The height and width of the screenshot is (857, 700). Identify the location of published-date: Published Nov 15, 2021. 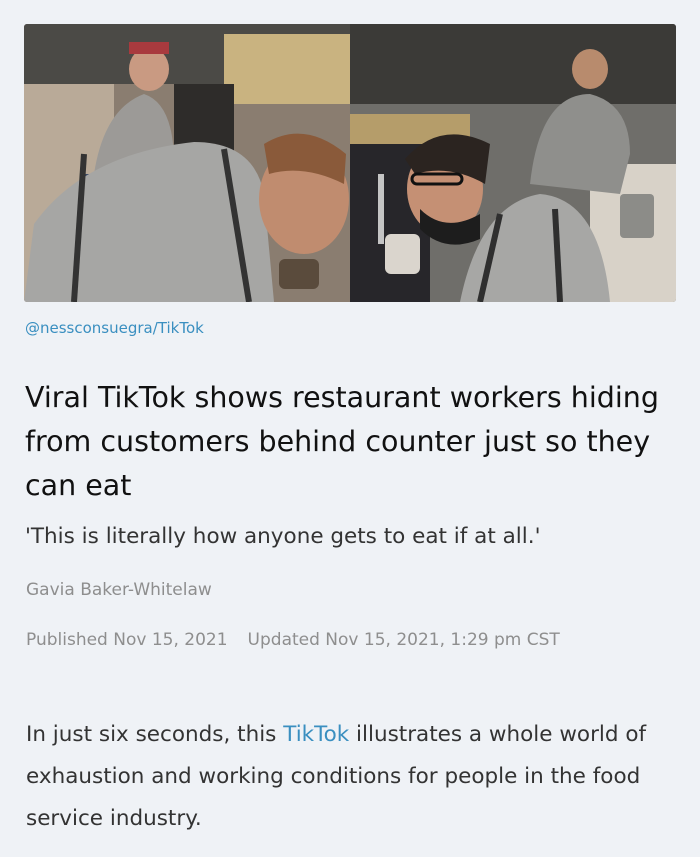
(127, 640).